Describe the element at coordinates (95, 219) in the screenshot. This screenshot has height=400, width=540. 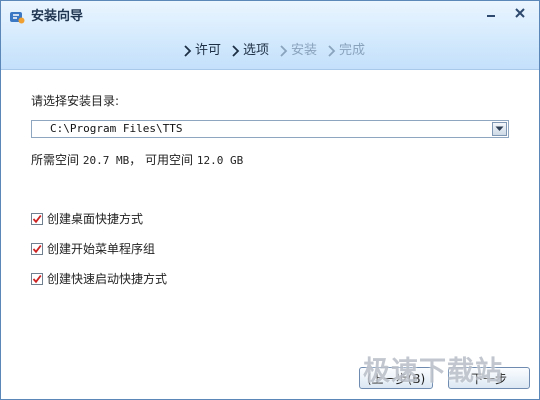
I see `option-label: 创建桌面快捷方式` at that location.